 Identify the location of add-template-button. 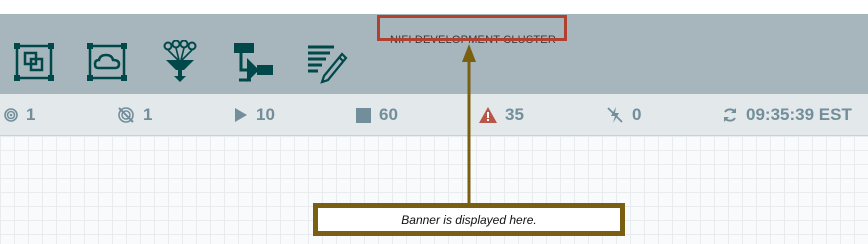
(253, 62).